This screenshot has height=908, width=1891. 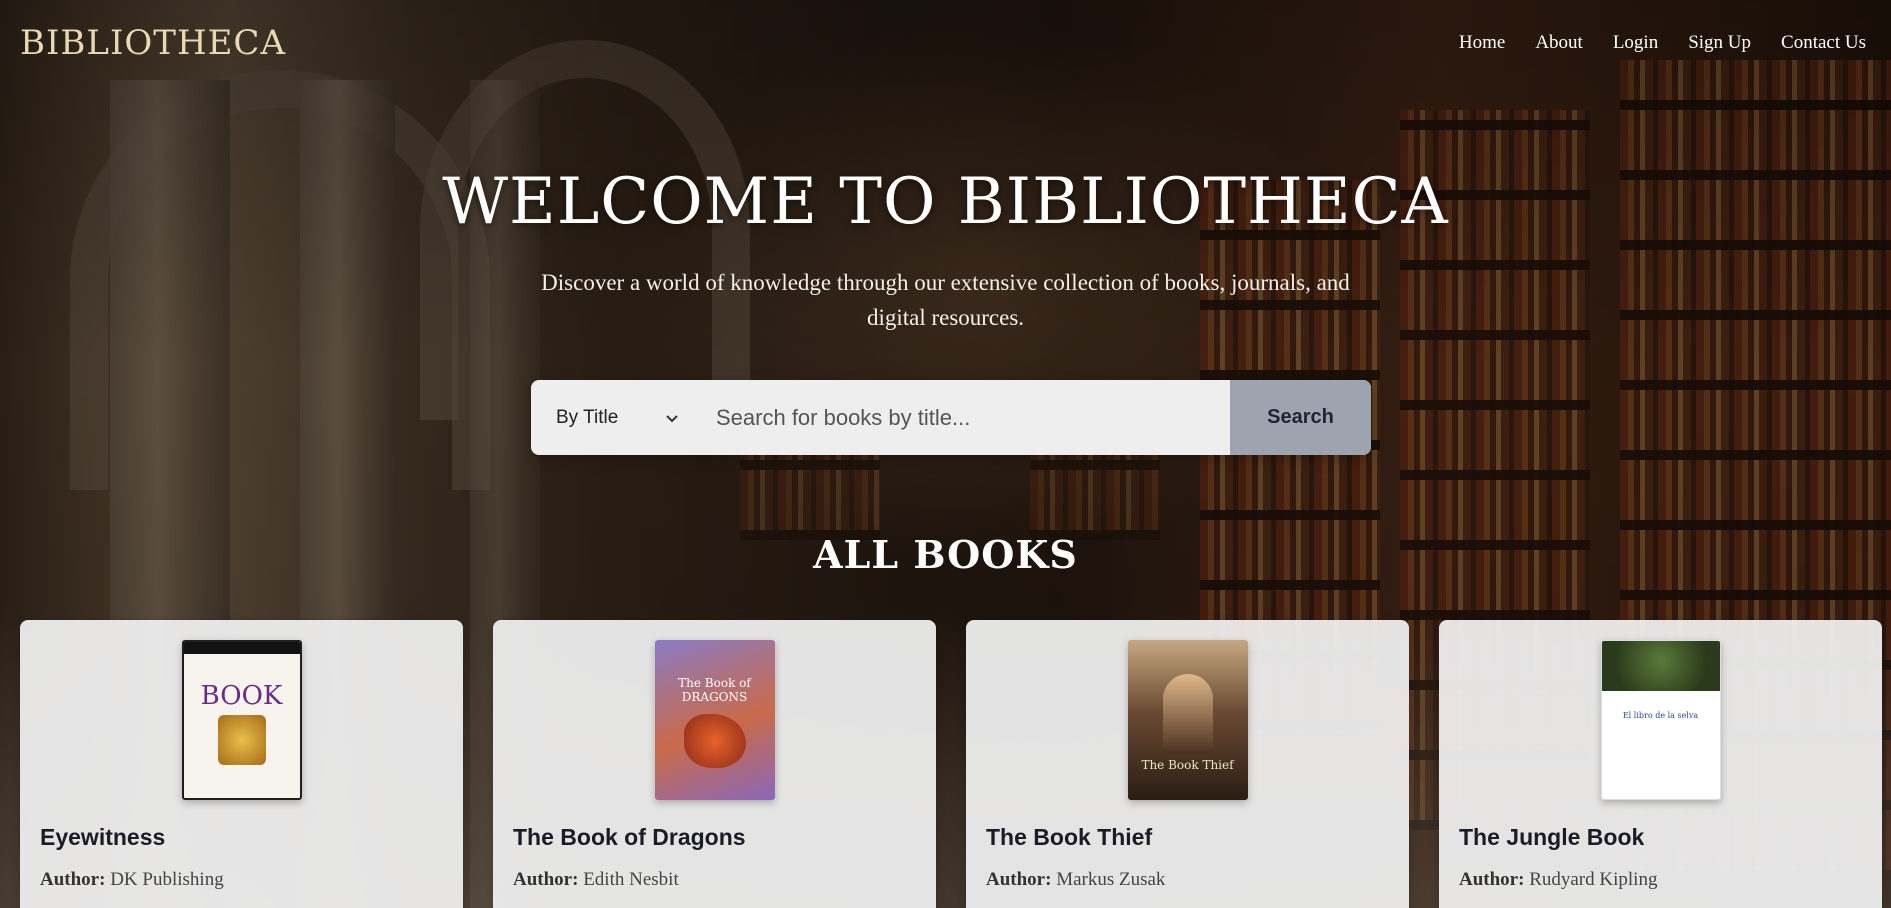 What do you see at coordinates (1552, 837) in the screenshot?
I see `book-title: The Jungle Book` at bounding box center [1552, 837].